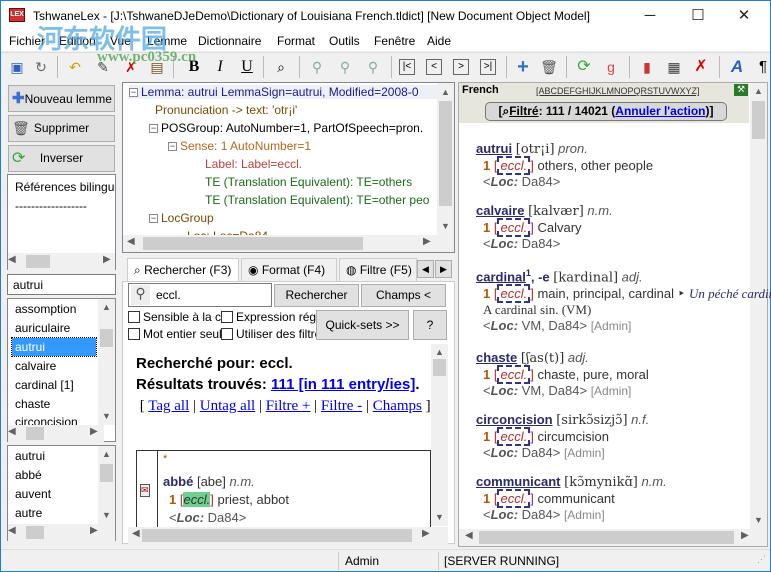 This screenshot has width=771, height=572. I want to click on regex-checkbox: Expression régulière, so click(268, 317).